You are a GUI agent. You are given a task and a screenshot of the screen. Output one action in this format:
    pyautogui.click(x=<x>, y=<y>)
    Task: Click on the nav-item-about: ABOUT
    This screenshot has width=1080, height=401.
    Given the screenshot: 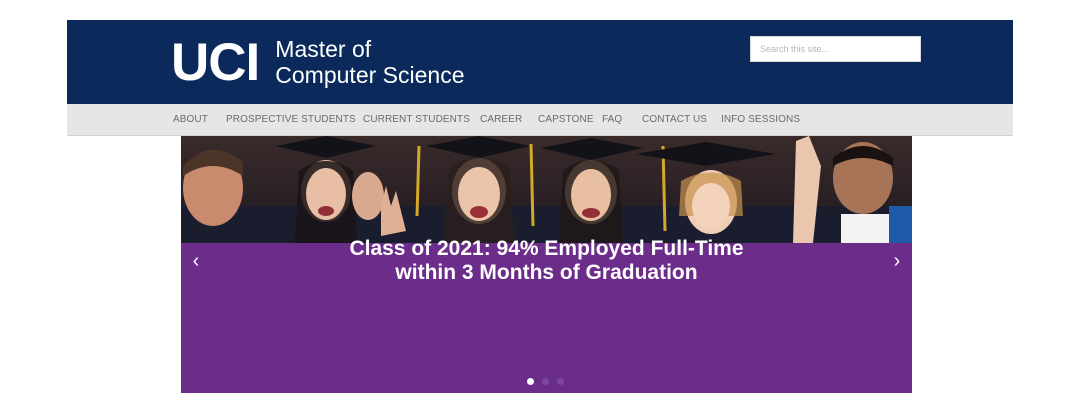 What is the action you would take?
    pyautogui.click(x=190, y=119)
    